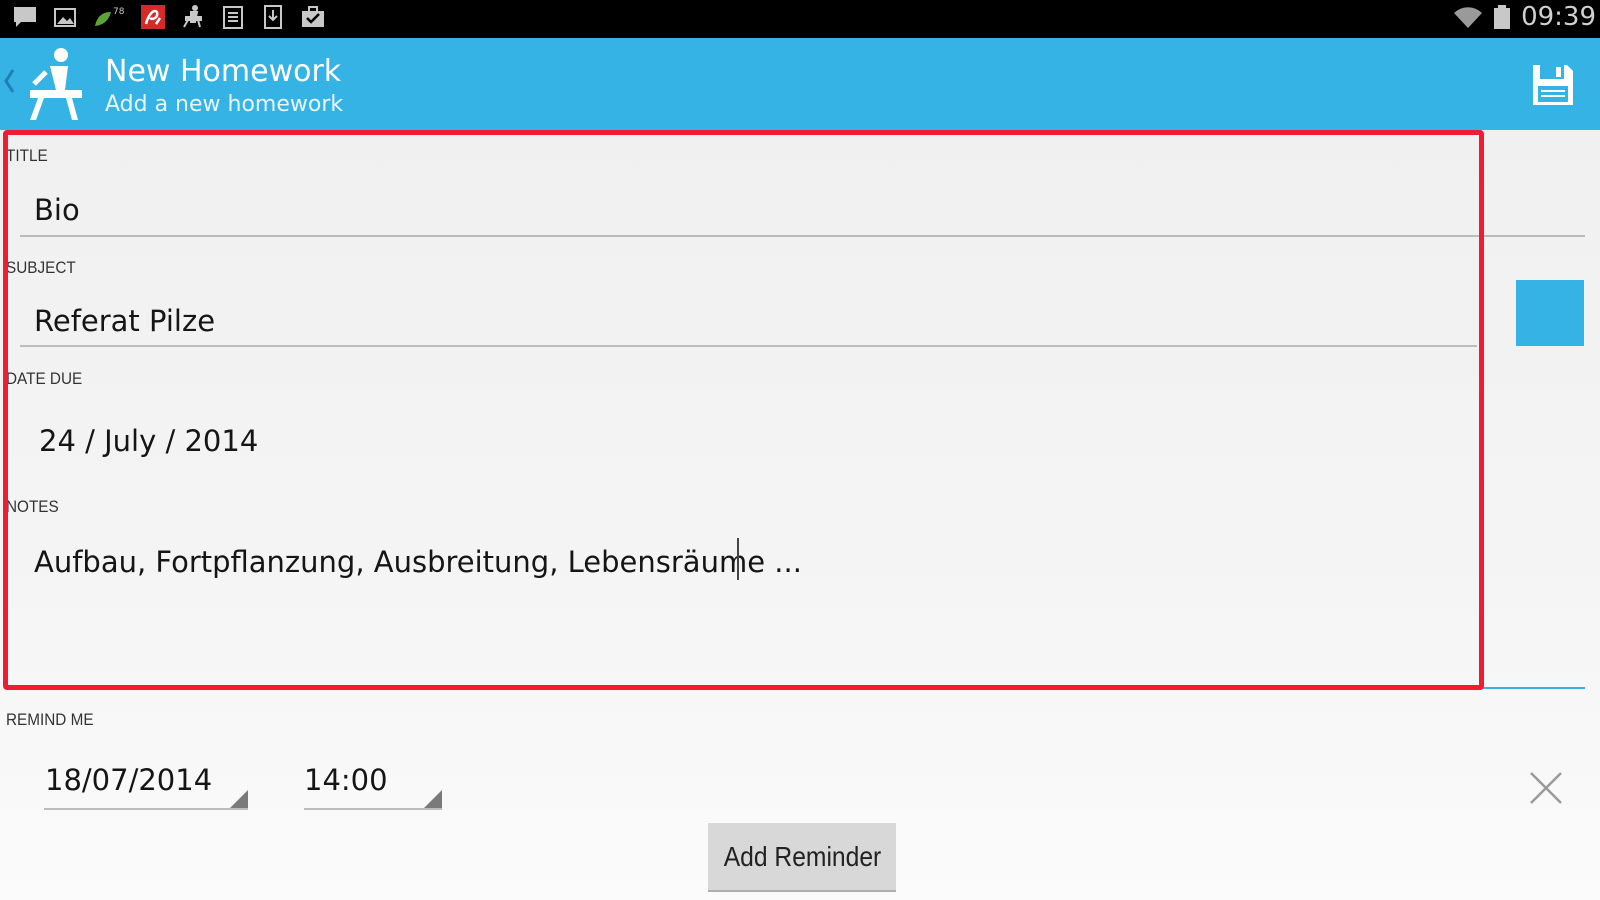  Describe the element at coordinates (800, 84) in the screenshot. I see `action-bar: New Homework Add a new homework` at that location.